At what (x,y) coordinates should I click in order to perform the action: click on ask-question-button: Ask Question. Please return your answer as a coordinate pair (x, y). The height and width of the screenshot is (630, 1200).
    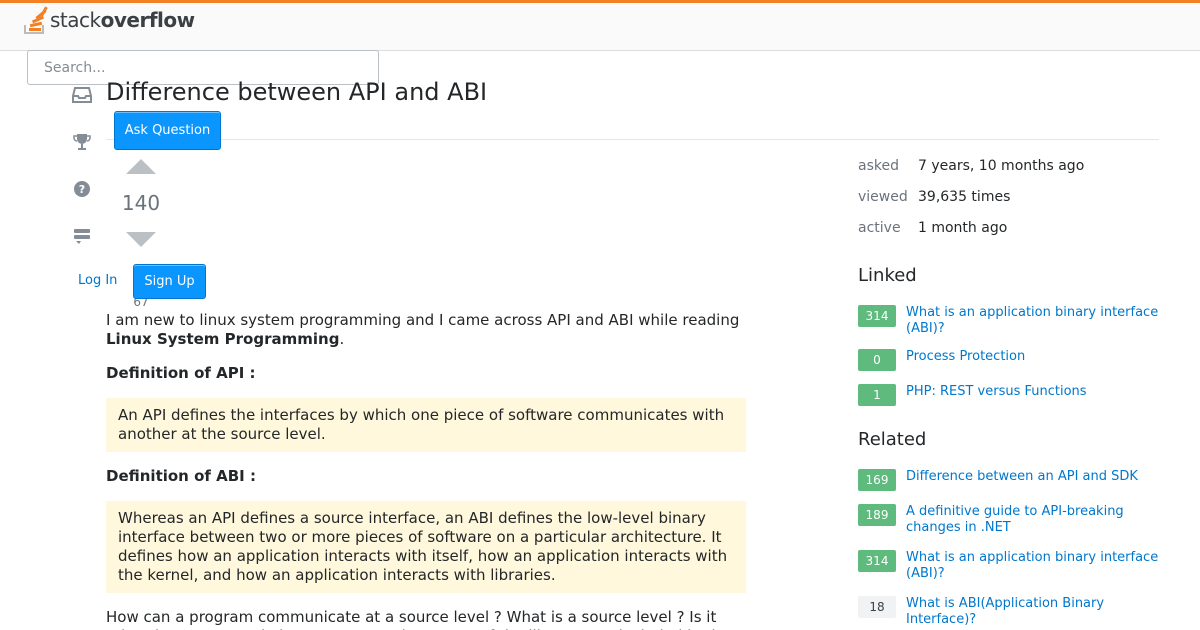
    Looking at the image, I should click on (167, 130).